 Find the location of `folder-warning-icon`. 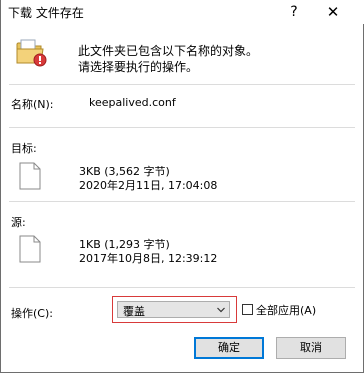

folder-warning-icon is located at coordinates (31, 53).